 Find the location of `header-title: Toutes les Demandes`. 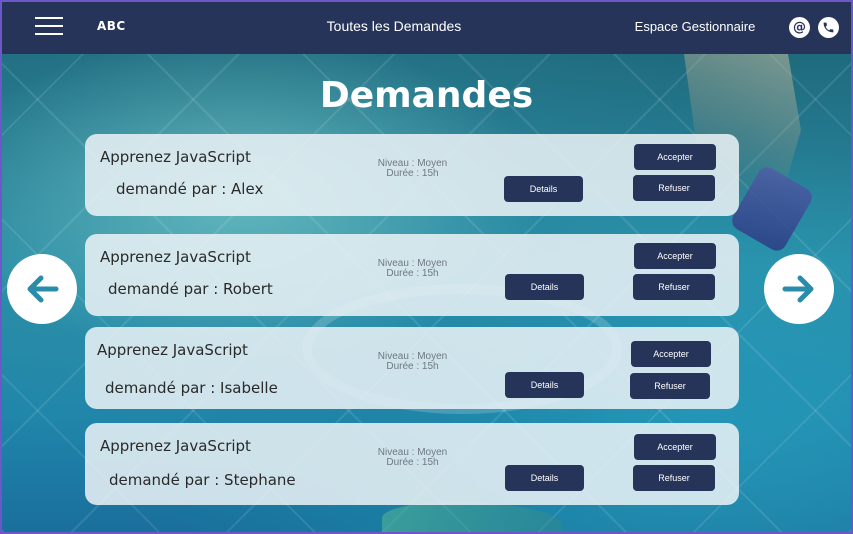

header-title: Toutes les Demandes is located at coordinates (394, 26).